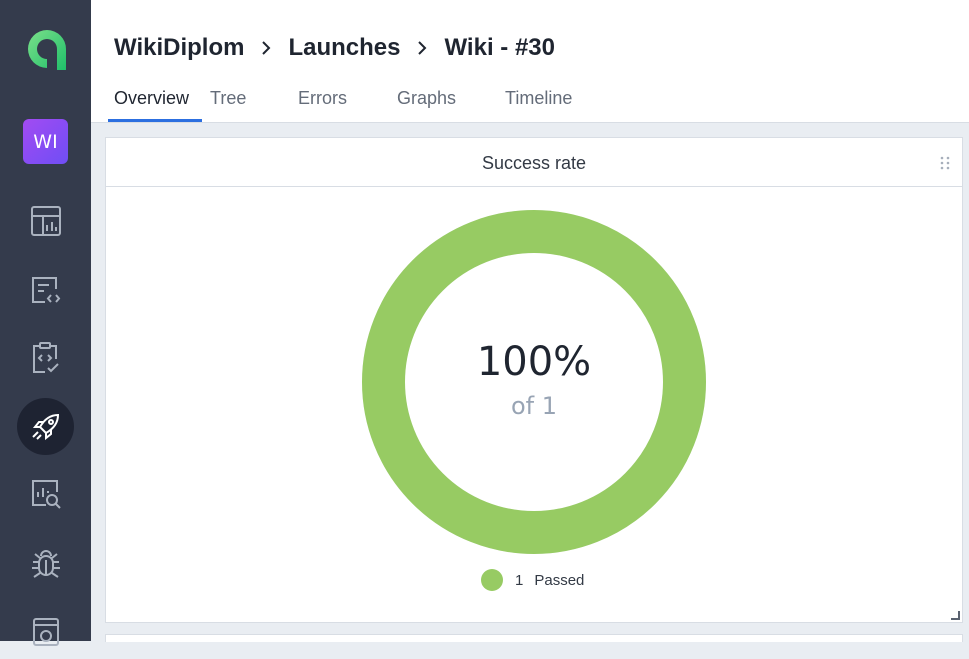 Image resolution: width=969 pixels, height=659 pixels. I want to click on widget-title: Success rate, so click(534, 162).